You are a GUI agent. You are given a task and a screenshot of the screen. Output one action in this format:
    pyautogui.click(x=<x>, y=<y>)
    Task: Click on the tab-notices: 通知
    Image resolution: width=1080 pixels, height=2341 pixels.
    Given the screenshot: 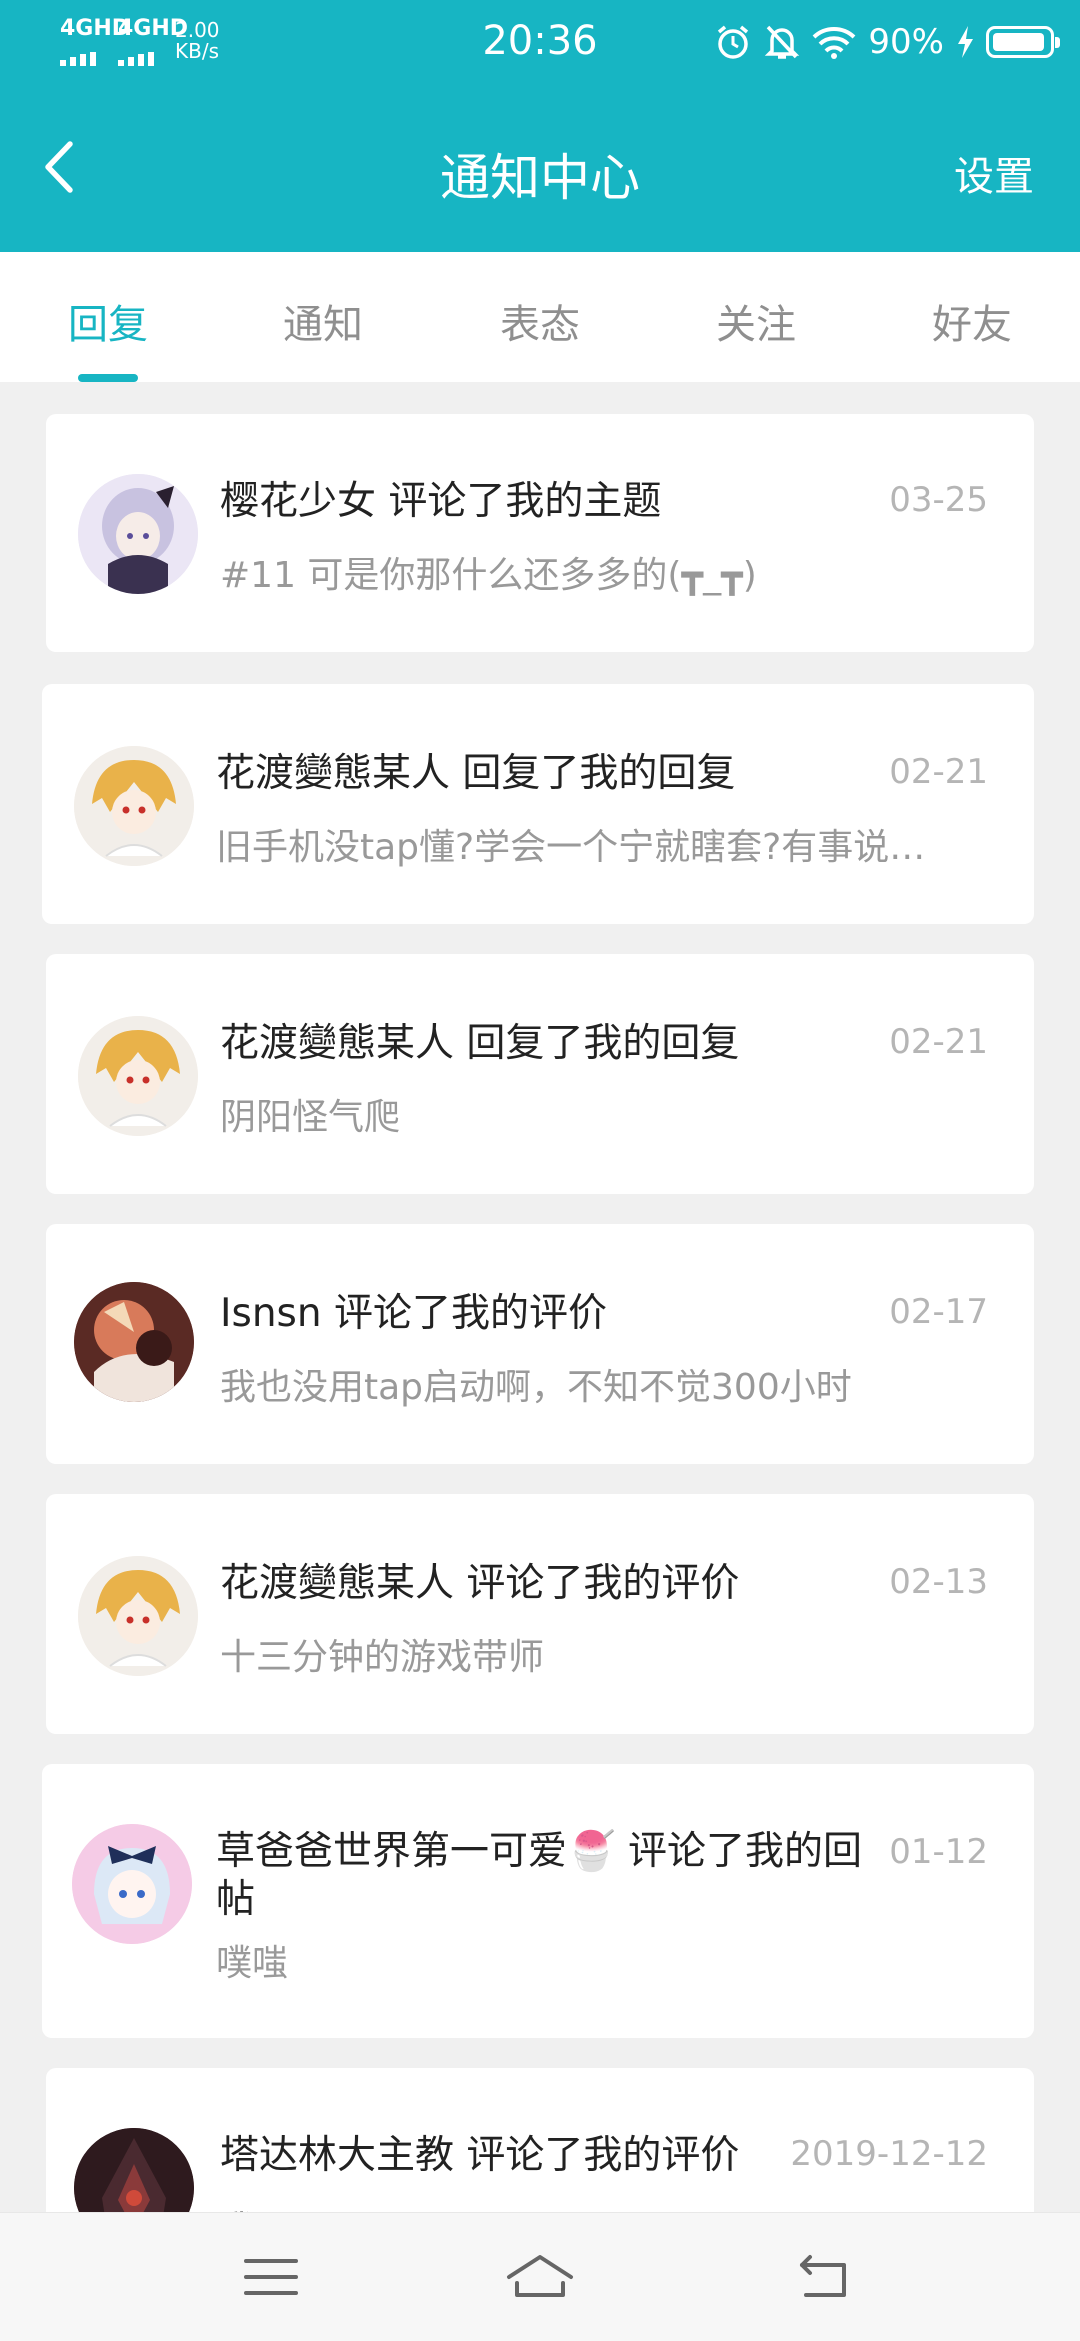 What is the action you would take?
    pyautogui.click(x=323, y=321)
    